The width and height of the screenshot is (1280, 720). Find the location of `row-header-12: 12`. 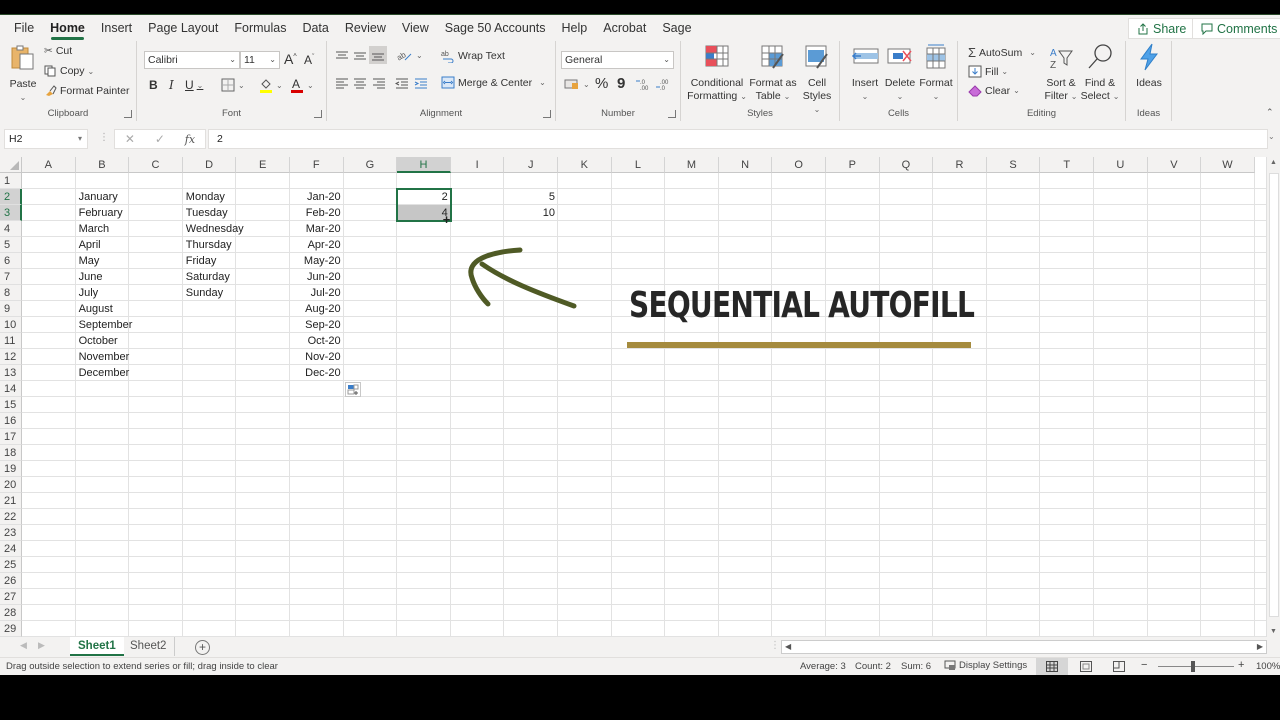

row-header-12: 12 is located at coordinates (11, 357).